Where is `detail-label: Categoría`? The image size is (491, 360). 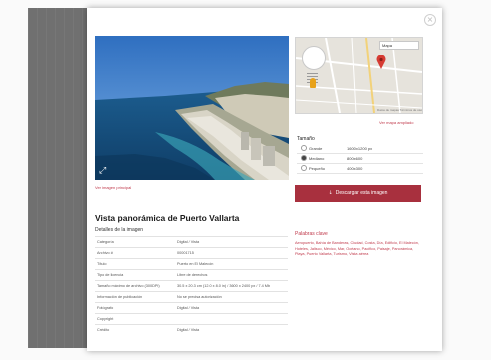 detail-label: Categoría is located at coordinates (135, 242).